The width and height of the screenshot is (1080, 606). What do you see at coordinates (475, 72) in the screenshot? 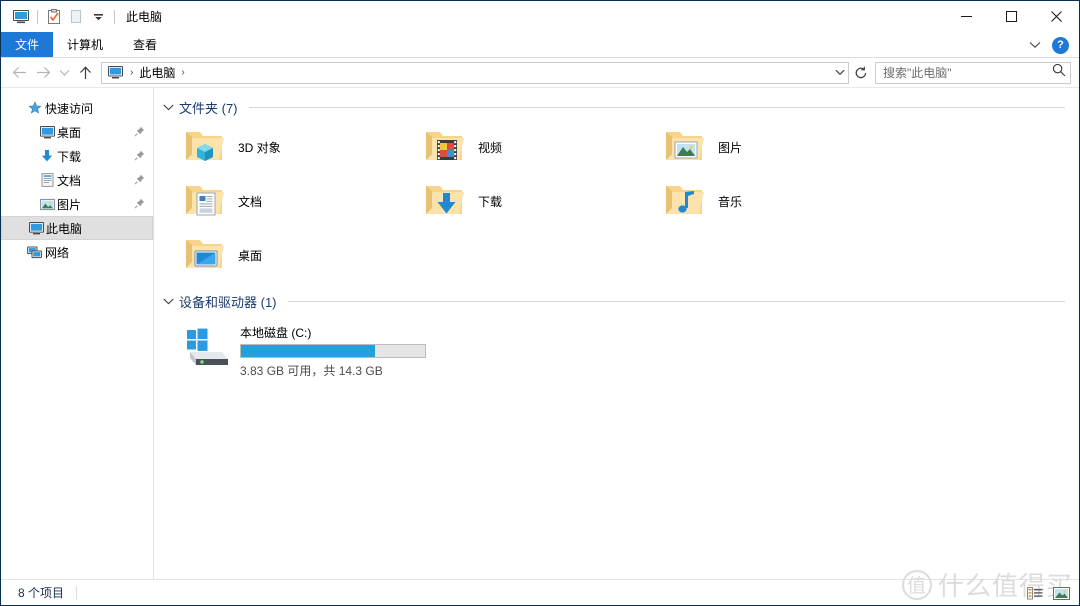
I see `address-bar: › 此电脑 ›` at bounding box center [475, 72].